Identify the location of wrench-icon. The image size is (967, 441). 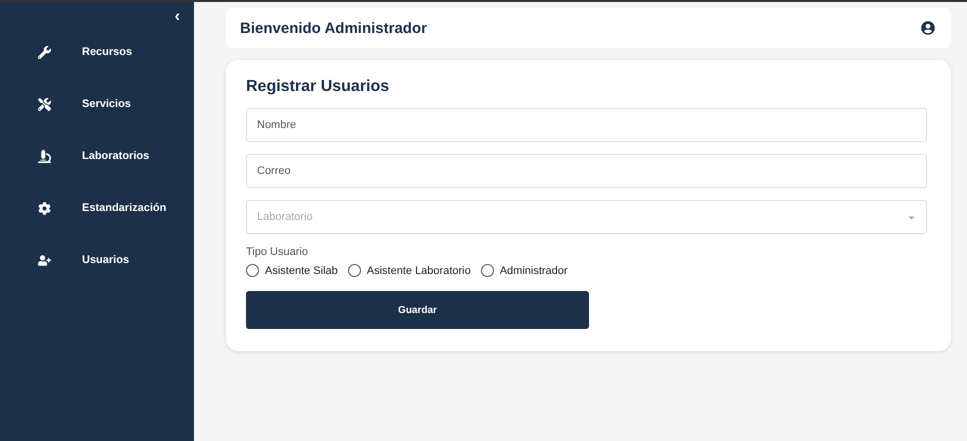
(44, 52).